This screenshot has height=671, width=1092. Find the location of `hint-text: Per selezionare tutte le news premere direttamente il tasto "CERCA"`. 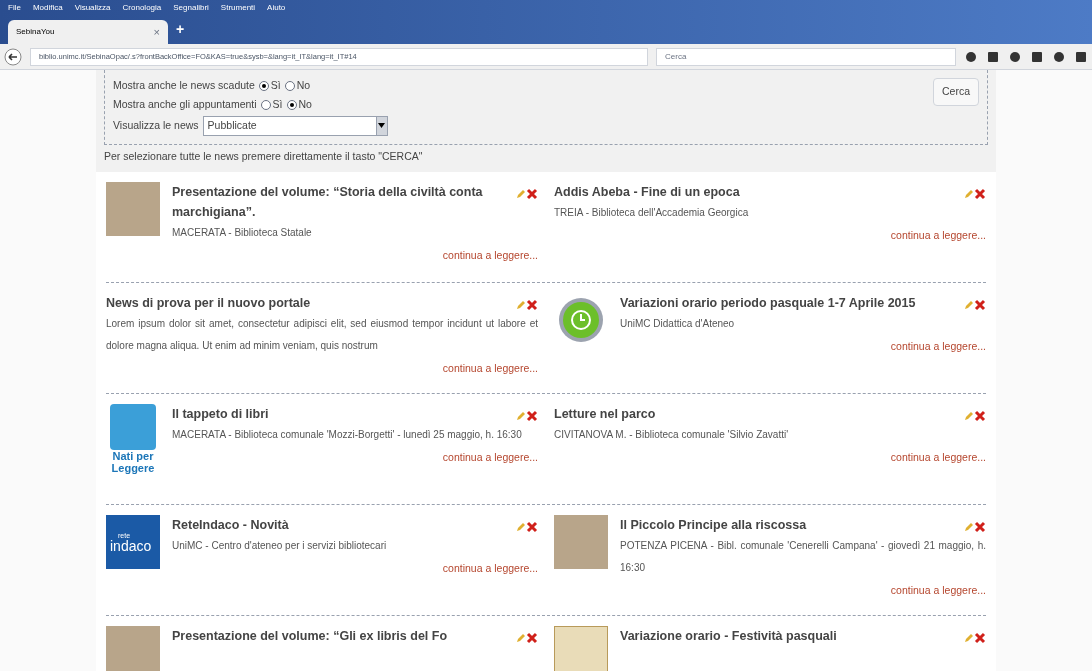

hint-text: Per selezionare tutte le news premere direttamente il tasto "CERCA" is located at coordinates (264, 156).